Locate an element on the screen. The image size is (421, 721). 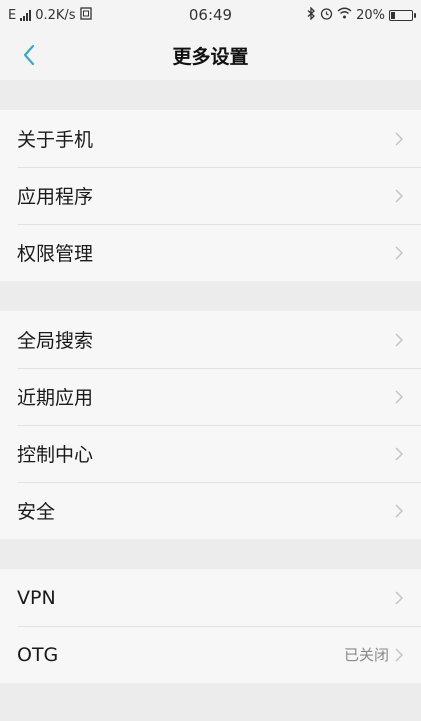
signal-icon is located at coordinates (26, 15).